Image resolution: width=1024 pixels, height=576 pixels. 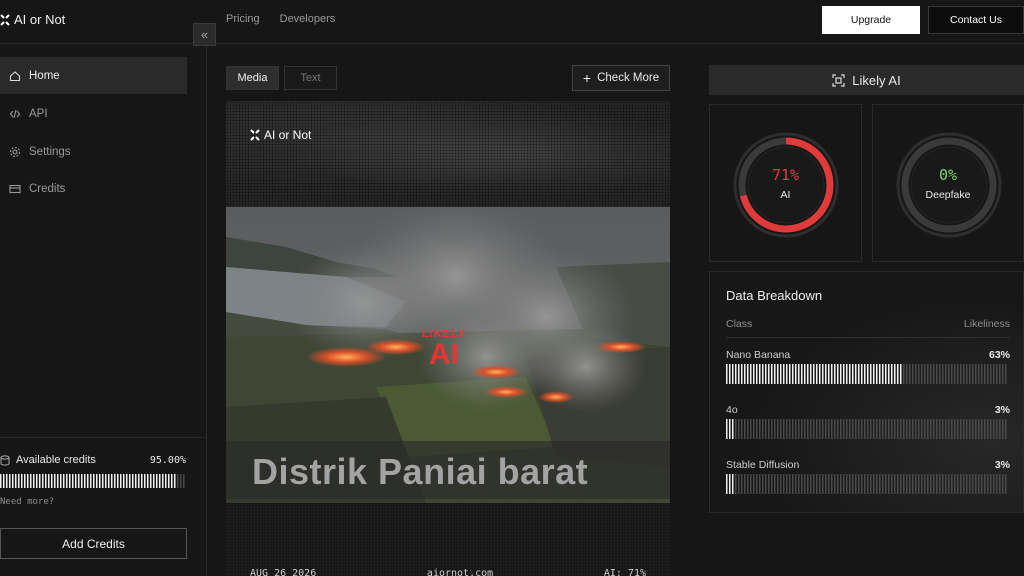 I want to click on row-value: 63%, so click(x=999, y=355).